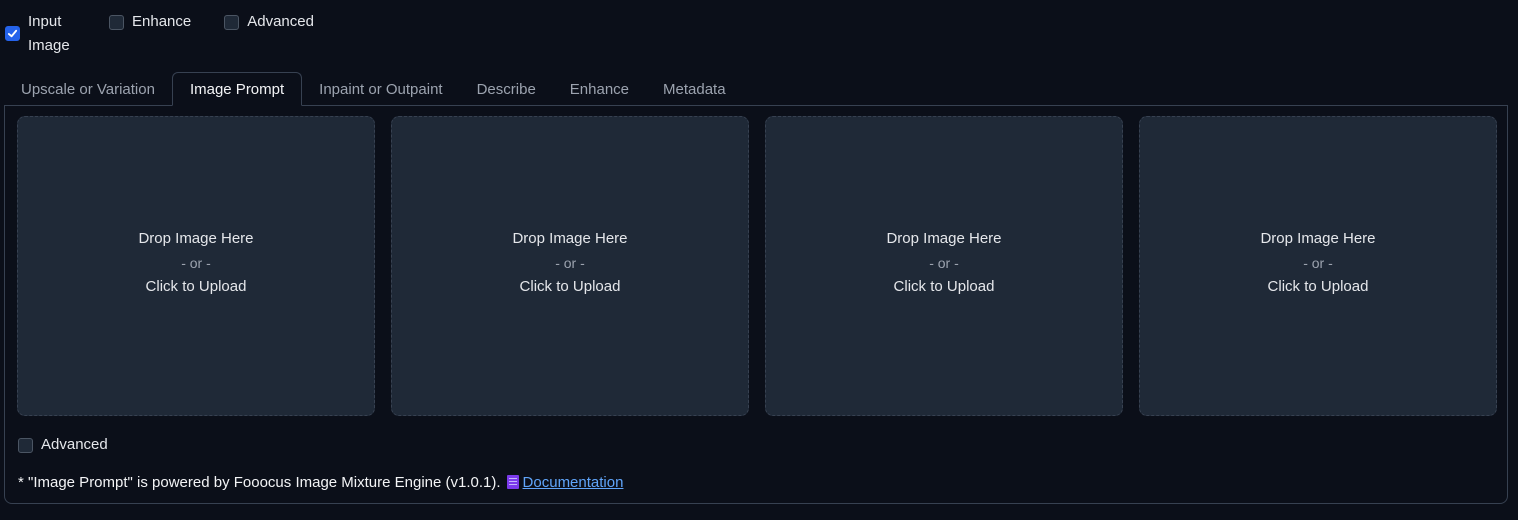 The image size is (1518, 520). What do you see at coordinates (88, 89) in the screenshot?
I see `tab-upscale-or-variation: Upscale or Variation` at bounding box center [88, 89].